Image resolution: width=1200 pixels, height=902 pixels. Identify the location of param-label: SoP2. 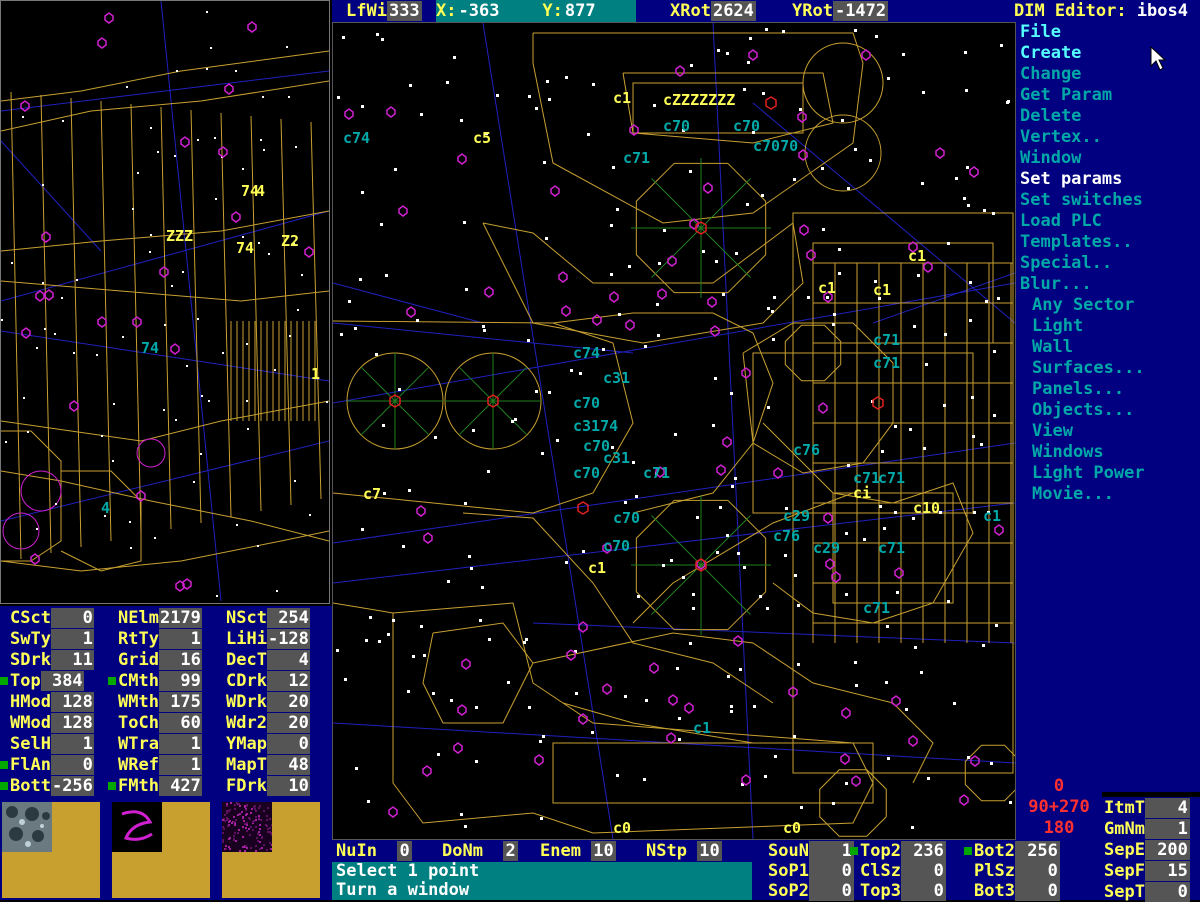
(788, 891).